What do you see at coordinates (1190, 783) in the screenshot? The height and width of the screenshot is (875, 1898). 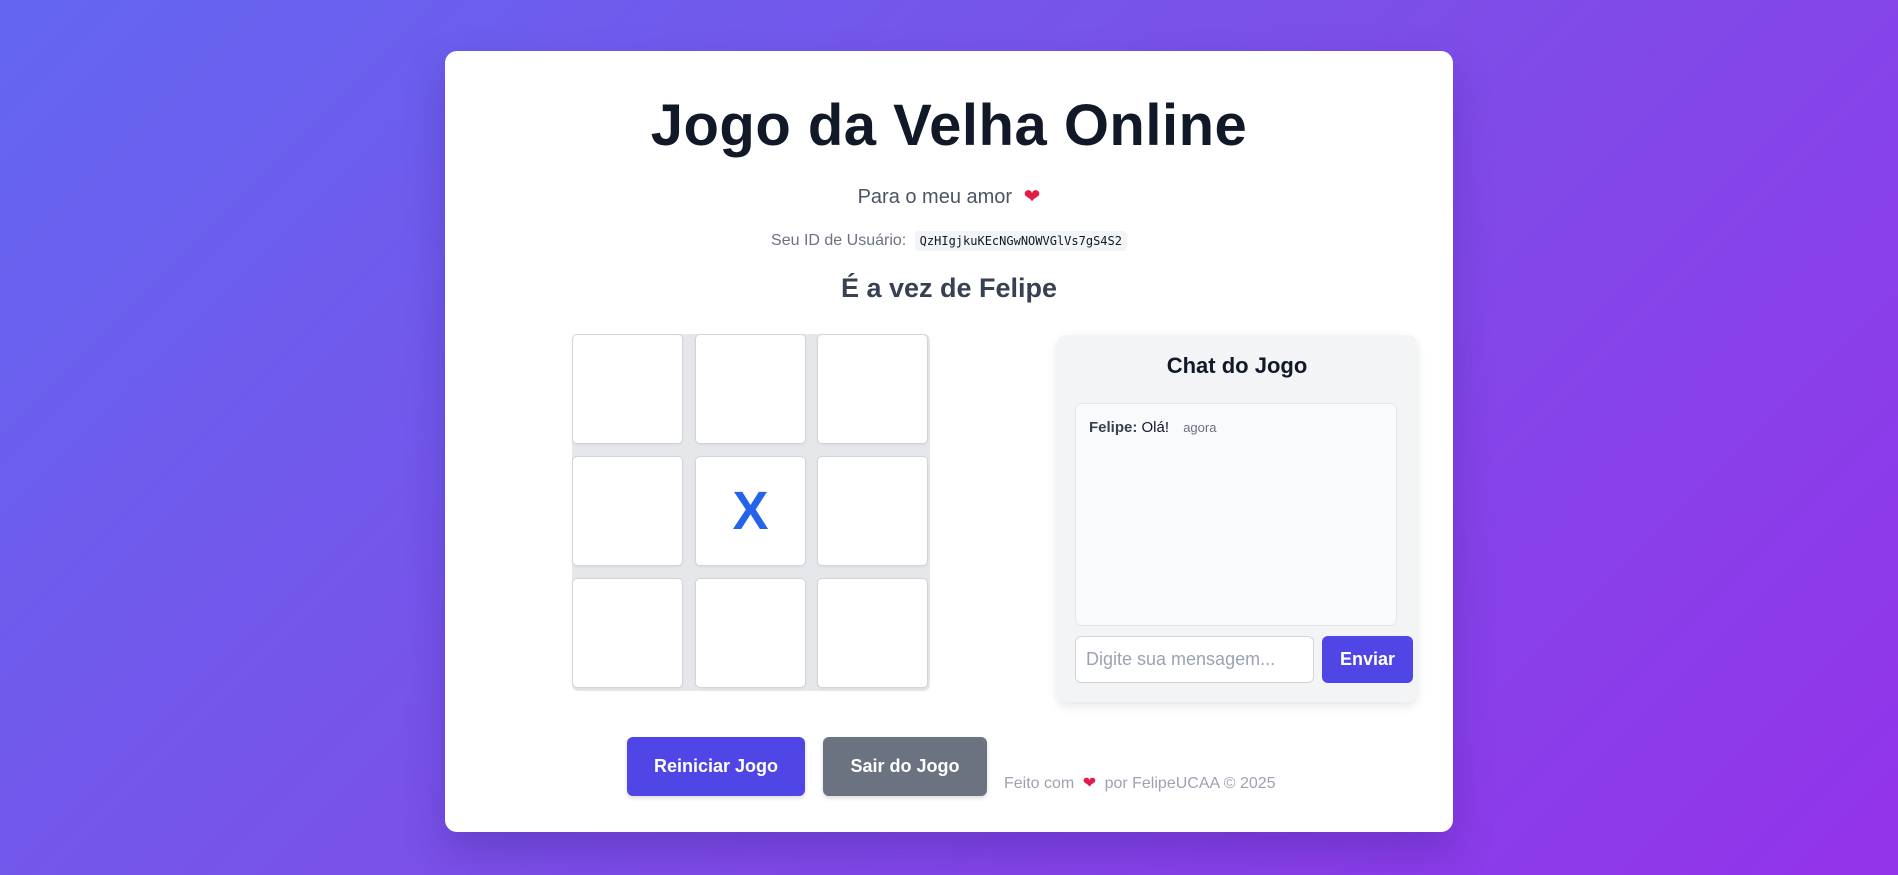 I see `footer-suffix: por FelipeUCAA © 2025` at bounding box center [1190, 783].